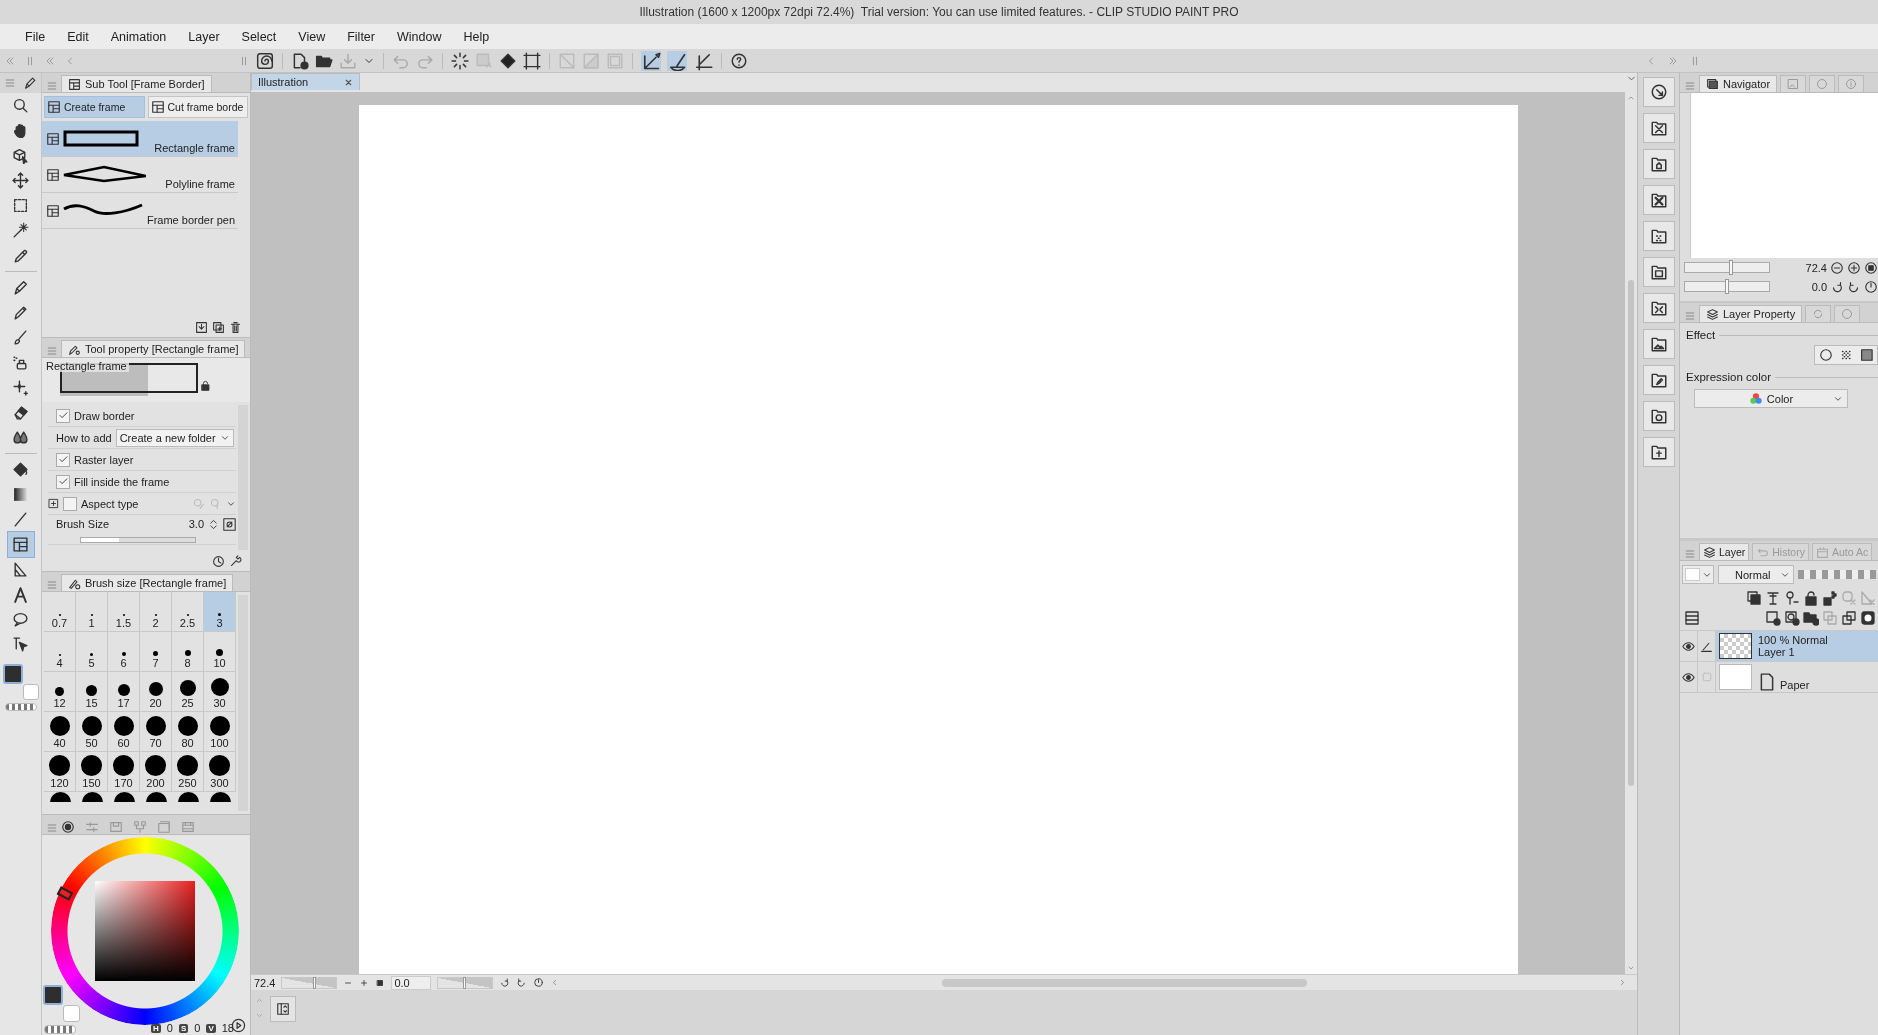  What do you see at coordinates (104, 459) in the screenshot?
I see `checkbox-label: Raster layer` at bounding box center [104, 459].